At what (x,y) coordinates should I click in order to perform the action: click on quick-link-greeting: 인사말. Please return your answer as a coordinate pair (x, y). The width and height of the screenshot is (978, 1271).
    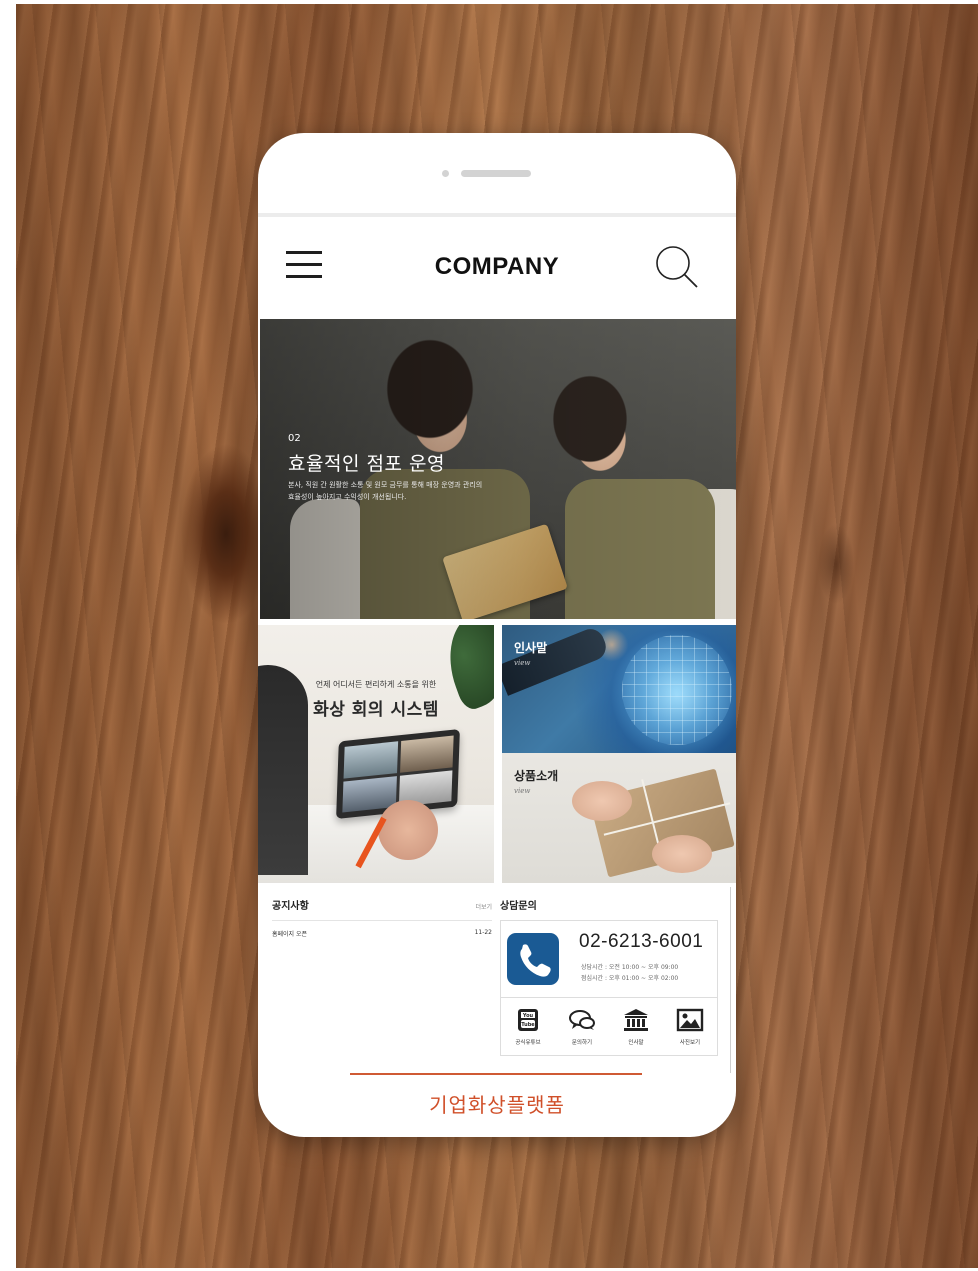
    Looking at the image, I should click on (636, 1026).